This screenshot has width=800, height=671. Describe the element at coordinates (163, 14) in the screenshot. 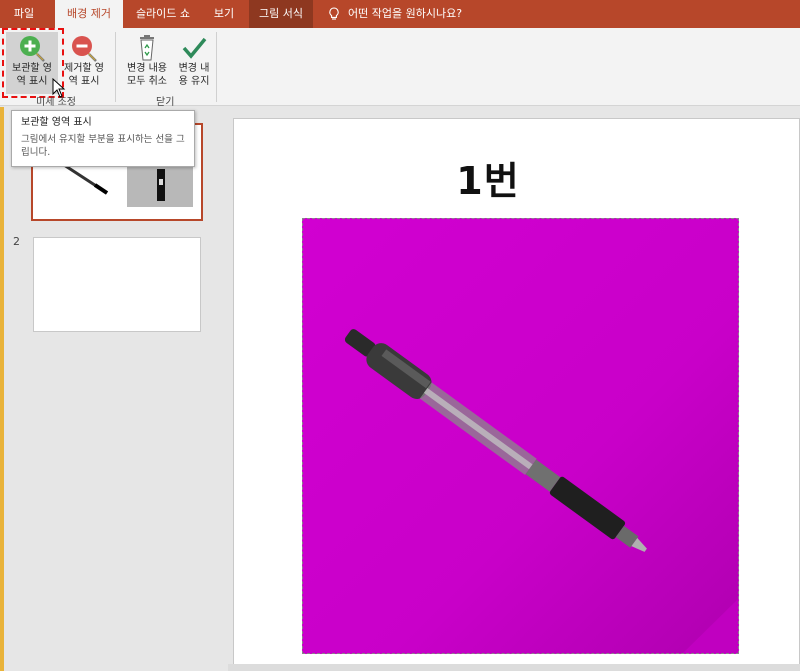

I see `tab-slide-show: 슬라이드 쇼` at that location.